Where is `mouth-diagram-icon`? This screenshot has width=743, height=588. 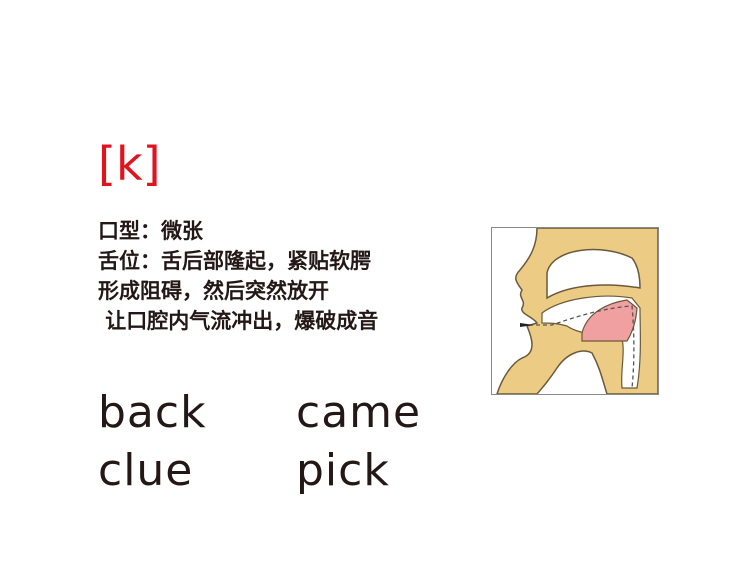
mouth-diagram-icon is located at coordinates (577, 311).